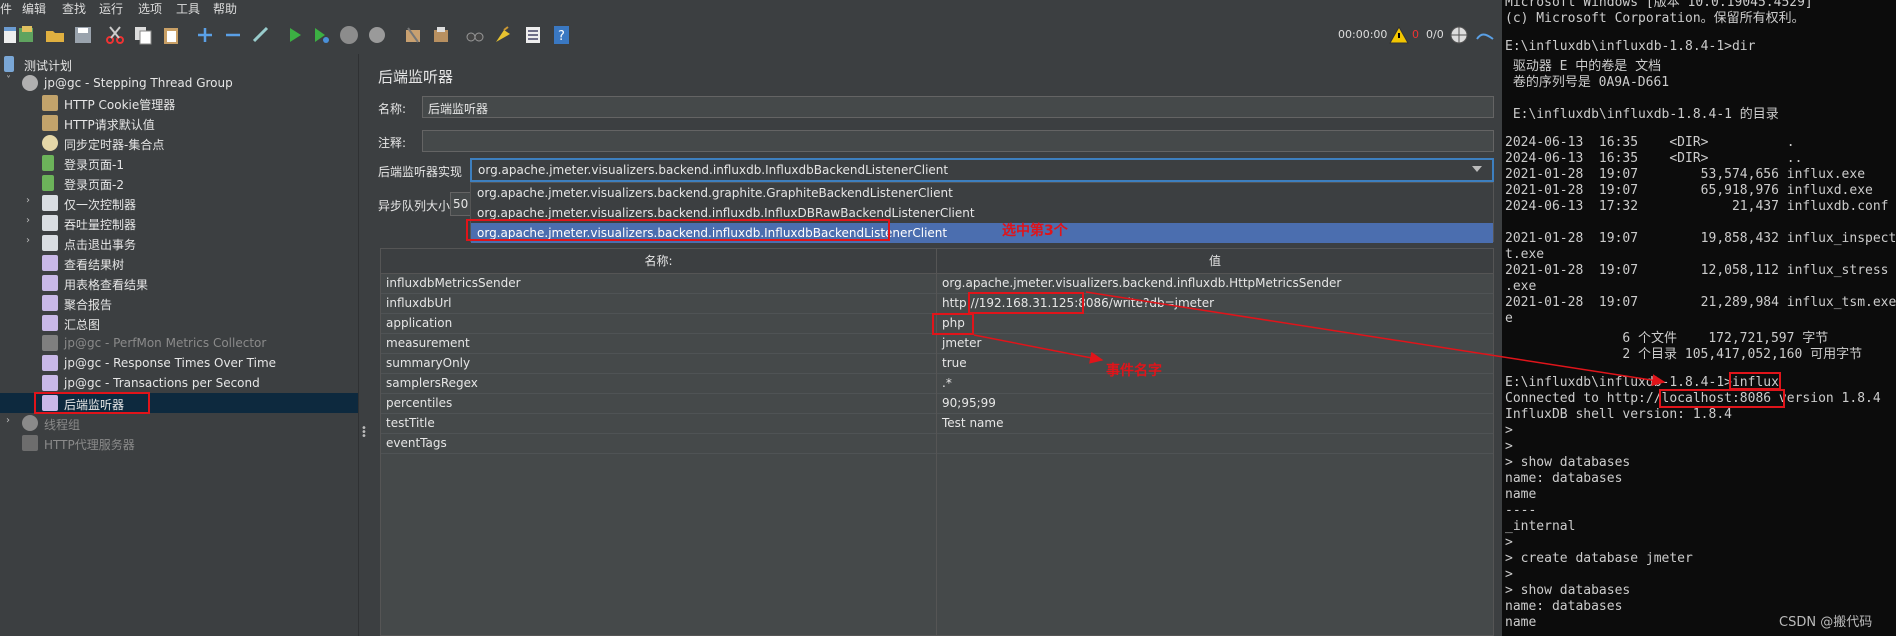 This screenshot has width=1896, height=636. Describe the element at coordinates (392, 143) in the screenshot. I see `comment-label: 注释:` at that location.